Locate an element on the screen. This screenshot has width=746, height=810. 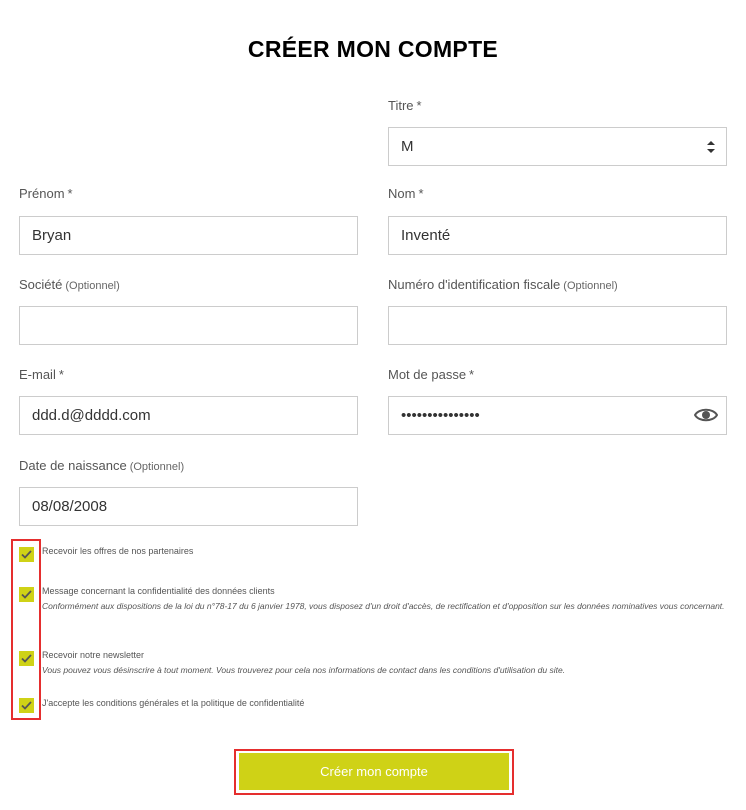
newsletter-checkbox is located at coordinates (26, 658).